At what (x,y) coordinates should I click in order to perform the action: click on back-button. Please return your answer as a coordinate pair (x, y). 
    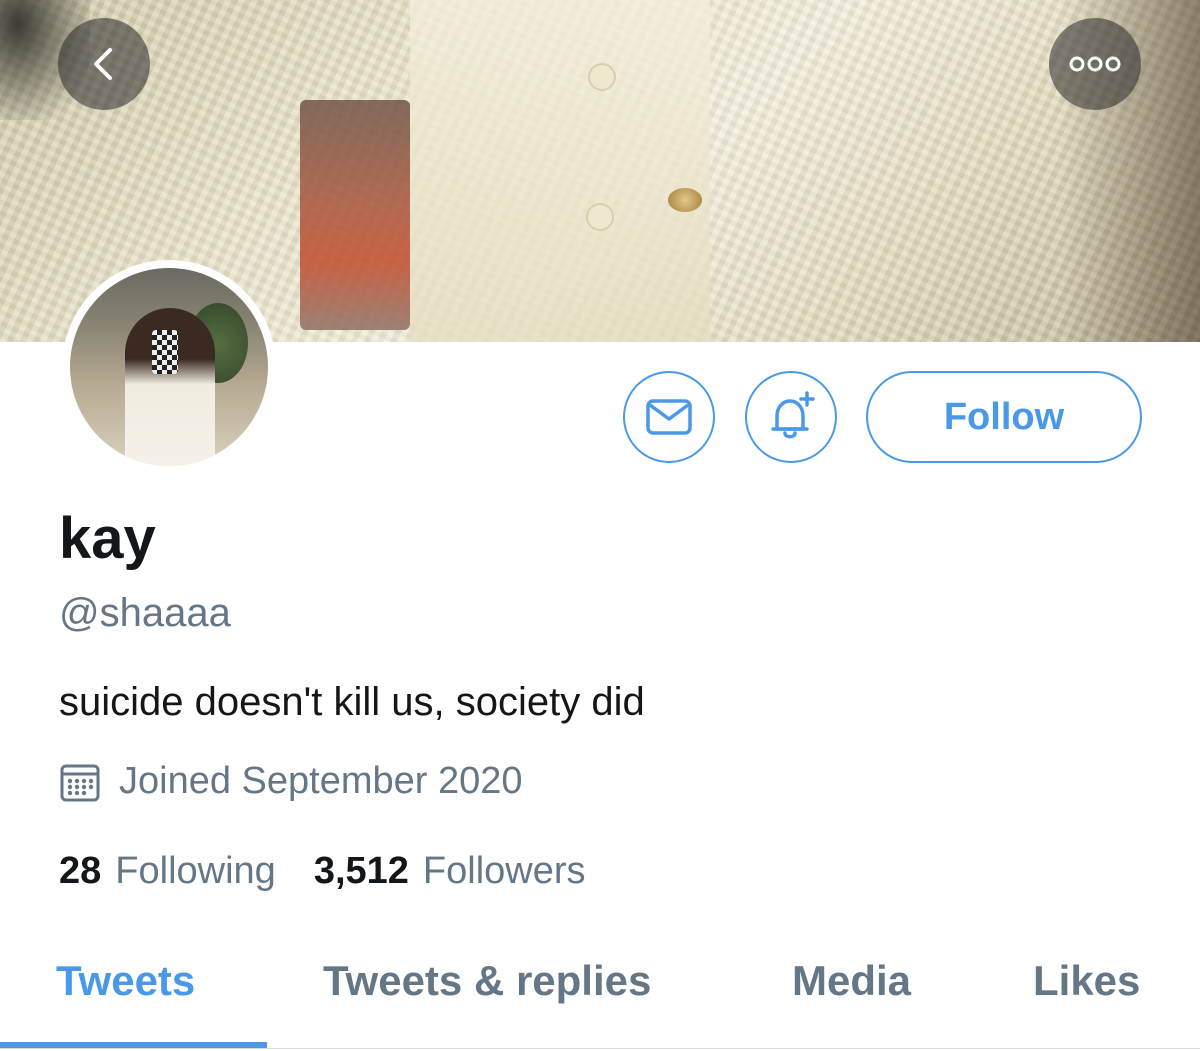
    Looking at the image, I should click on (104, 64).